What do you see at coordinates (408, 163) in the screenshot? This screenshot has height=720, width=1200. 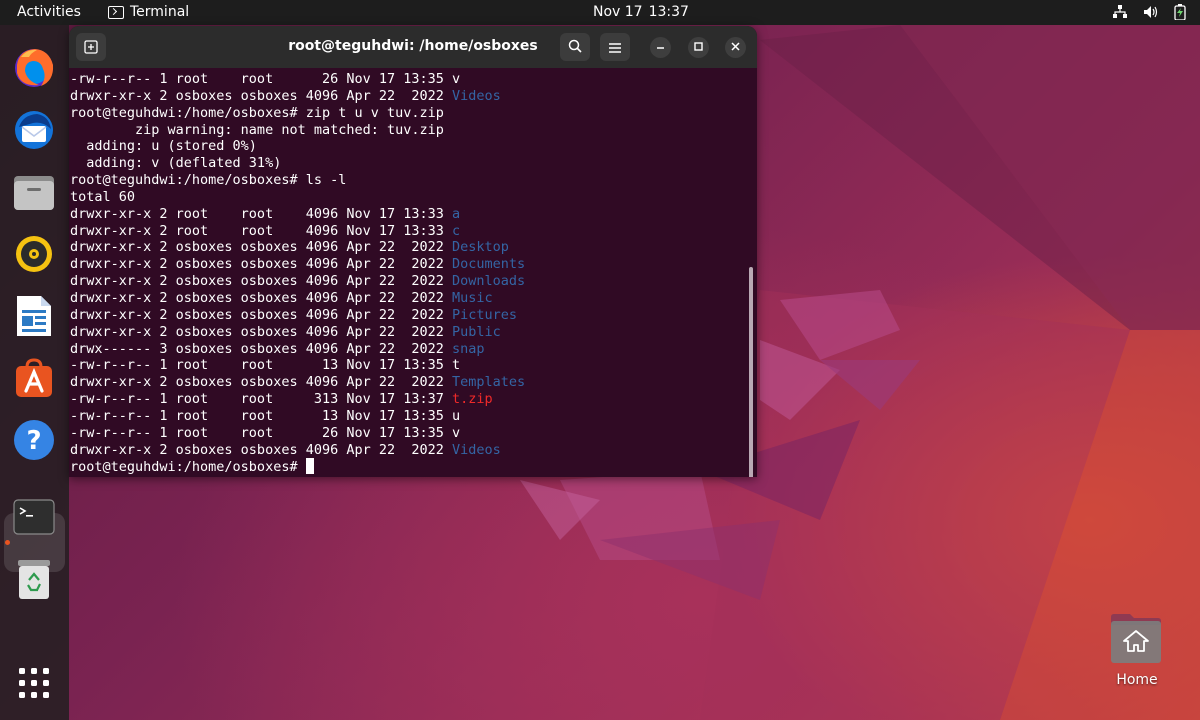 I see `terminal-line: adding: v (deflated 31%)` at bounding box center [408, 163].